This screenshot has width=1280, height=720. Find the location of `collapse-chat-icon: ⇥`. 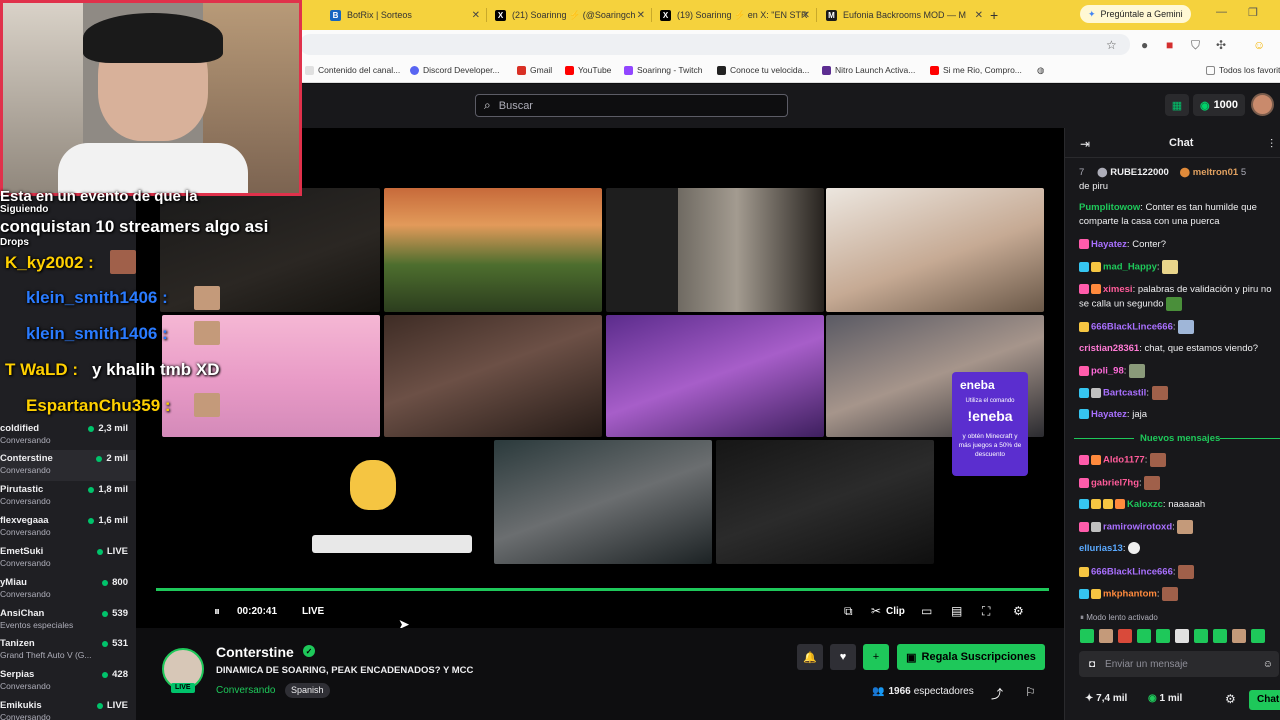

collapse-chat-icon: ⇥ is located at coordinates (1085, 144).